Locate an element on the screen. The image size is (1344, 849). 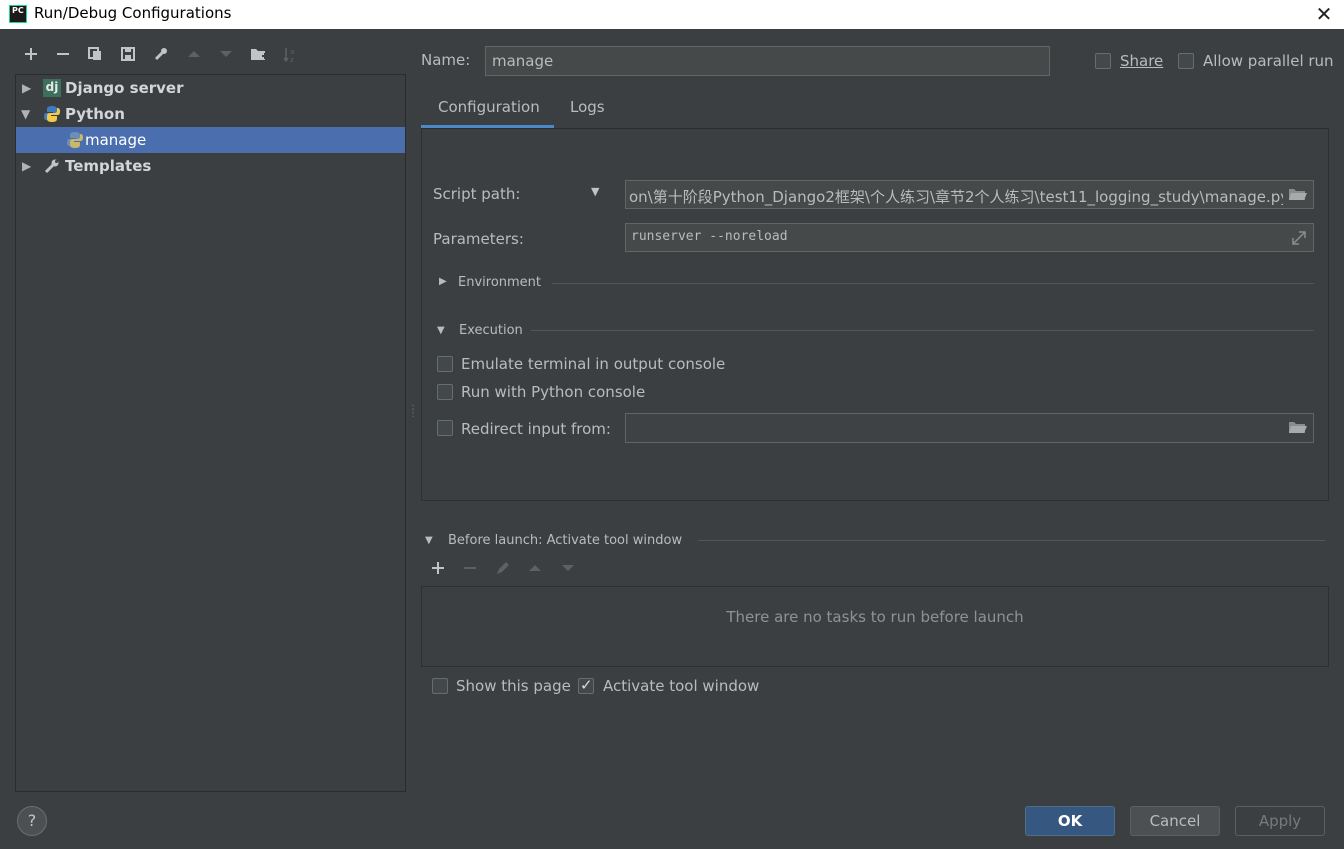
arrow-down-icon is located at coordinates (226, 57).